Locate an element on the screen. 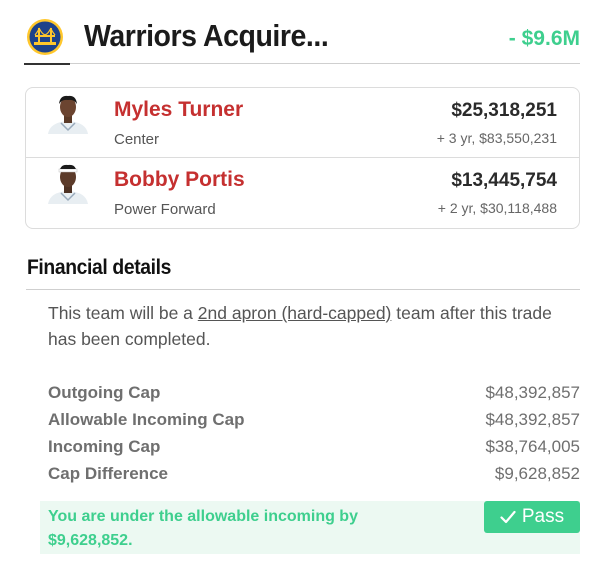  net-salary-change: - $9.6M is located at coordinates (544, 38).